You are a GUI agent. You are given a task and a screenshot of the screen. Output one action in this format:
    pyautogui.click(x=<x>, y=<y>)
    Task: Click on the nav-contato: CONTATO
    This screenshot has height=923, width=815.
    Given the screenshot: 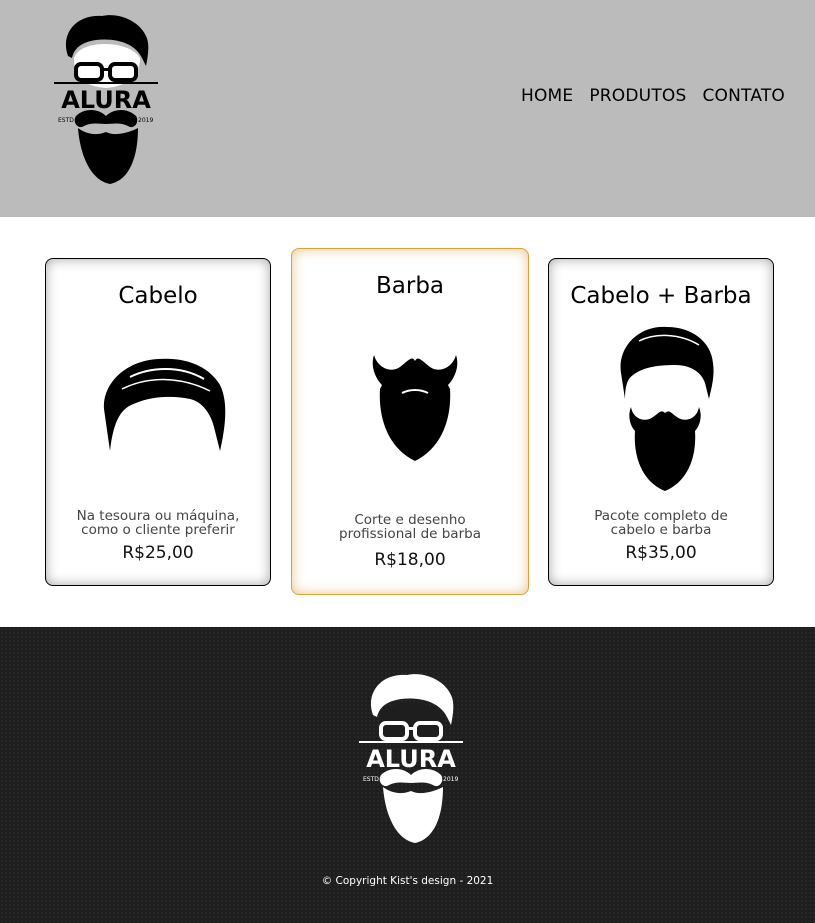 What is the action you would take?
    pyautogui.click(x=743, y=96)
    